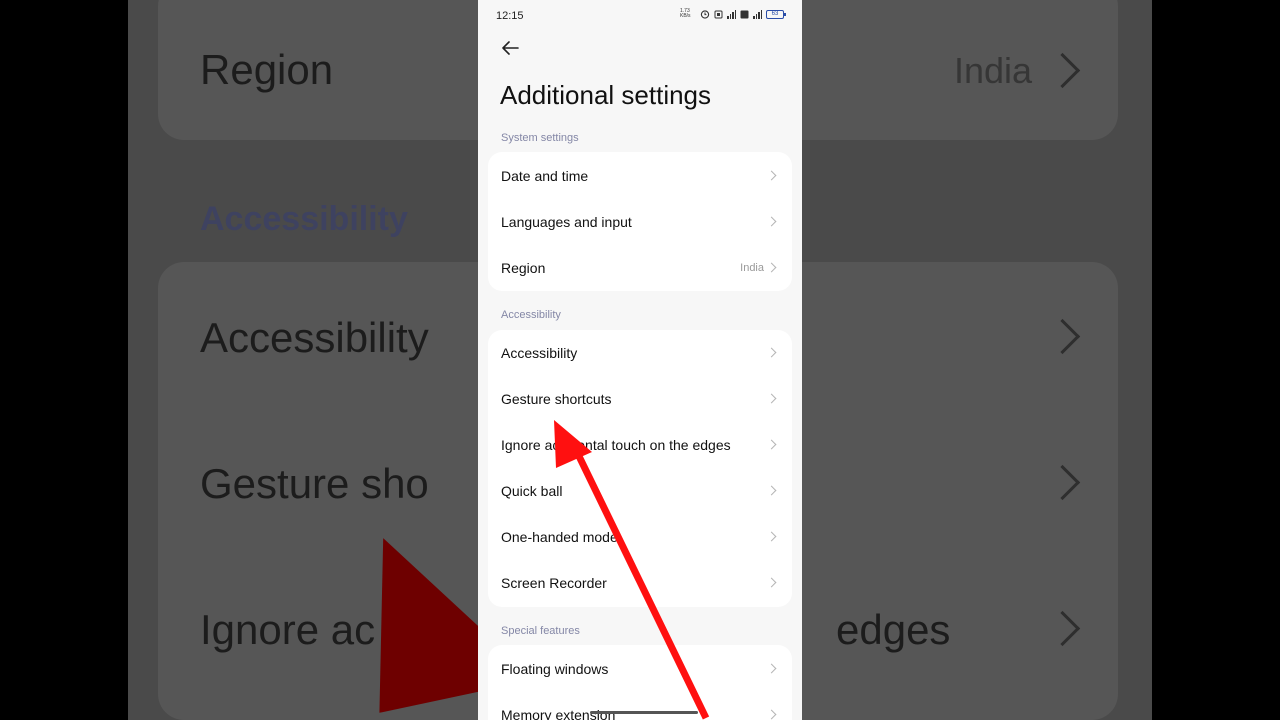  I want to click on setting-row-gesture-shortcuts: Gesture shortcuts, so click(640, 399).